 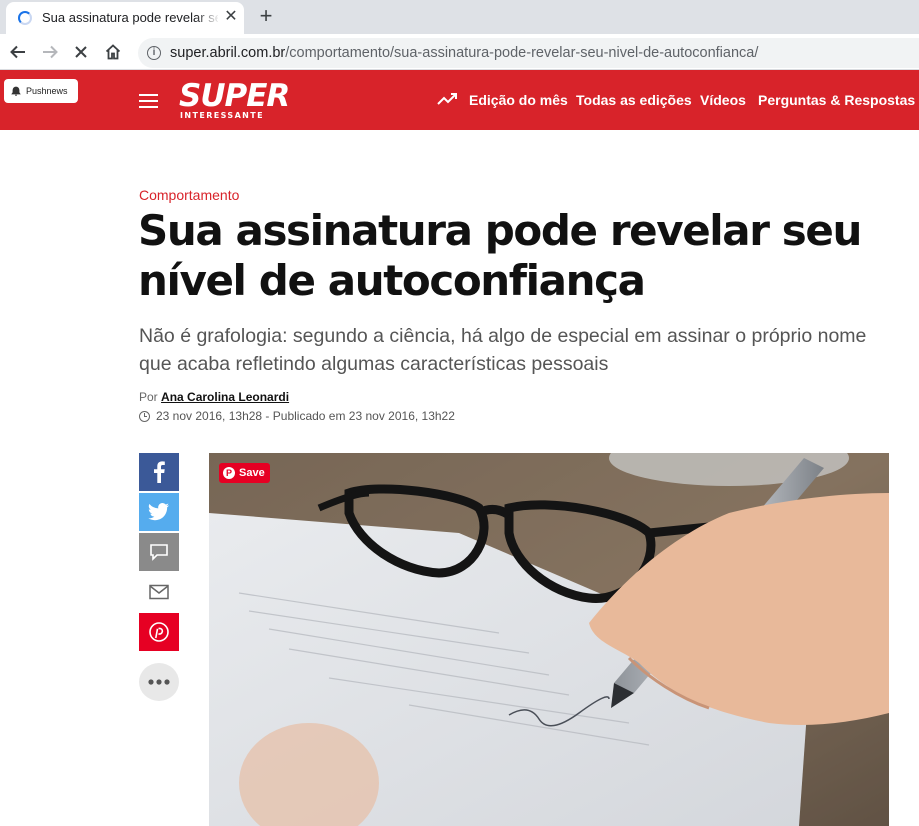 I want to click on author-link: Ana Carolina Leonardi, so click(x=225, y=397).